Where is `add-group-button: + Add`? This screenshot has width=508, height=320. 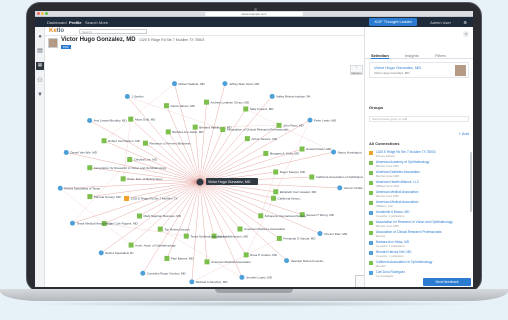
add-group-button: + Add is located at coordinates (464, 133).